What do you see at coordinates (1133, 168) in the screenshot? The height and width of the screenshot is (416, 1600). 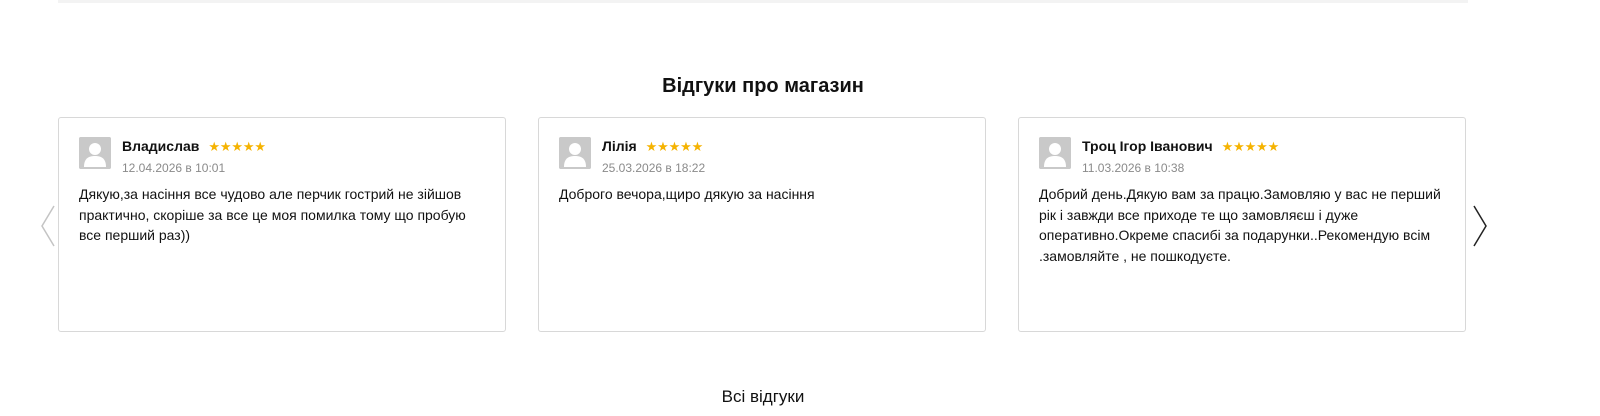 I see `review-date: 11.03.2026 в 10:38` at bounding box center [1133, 168].